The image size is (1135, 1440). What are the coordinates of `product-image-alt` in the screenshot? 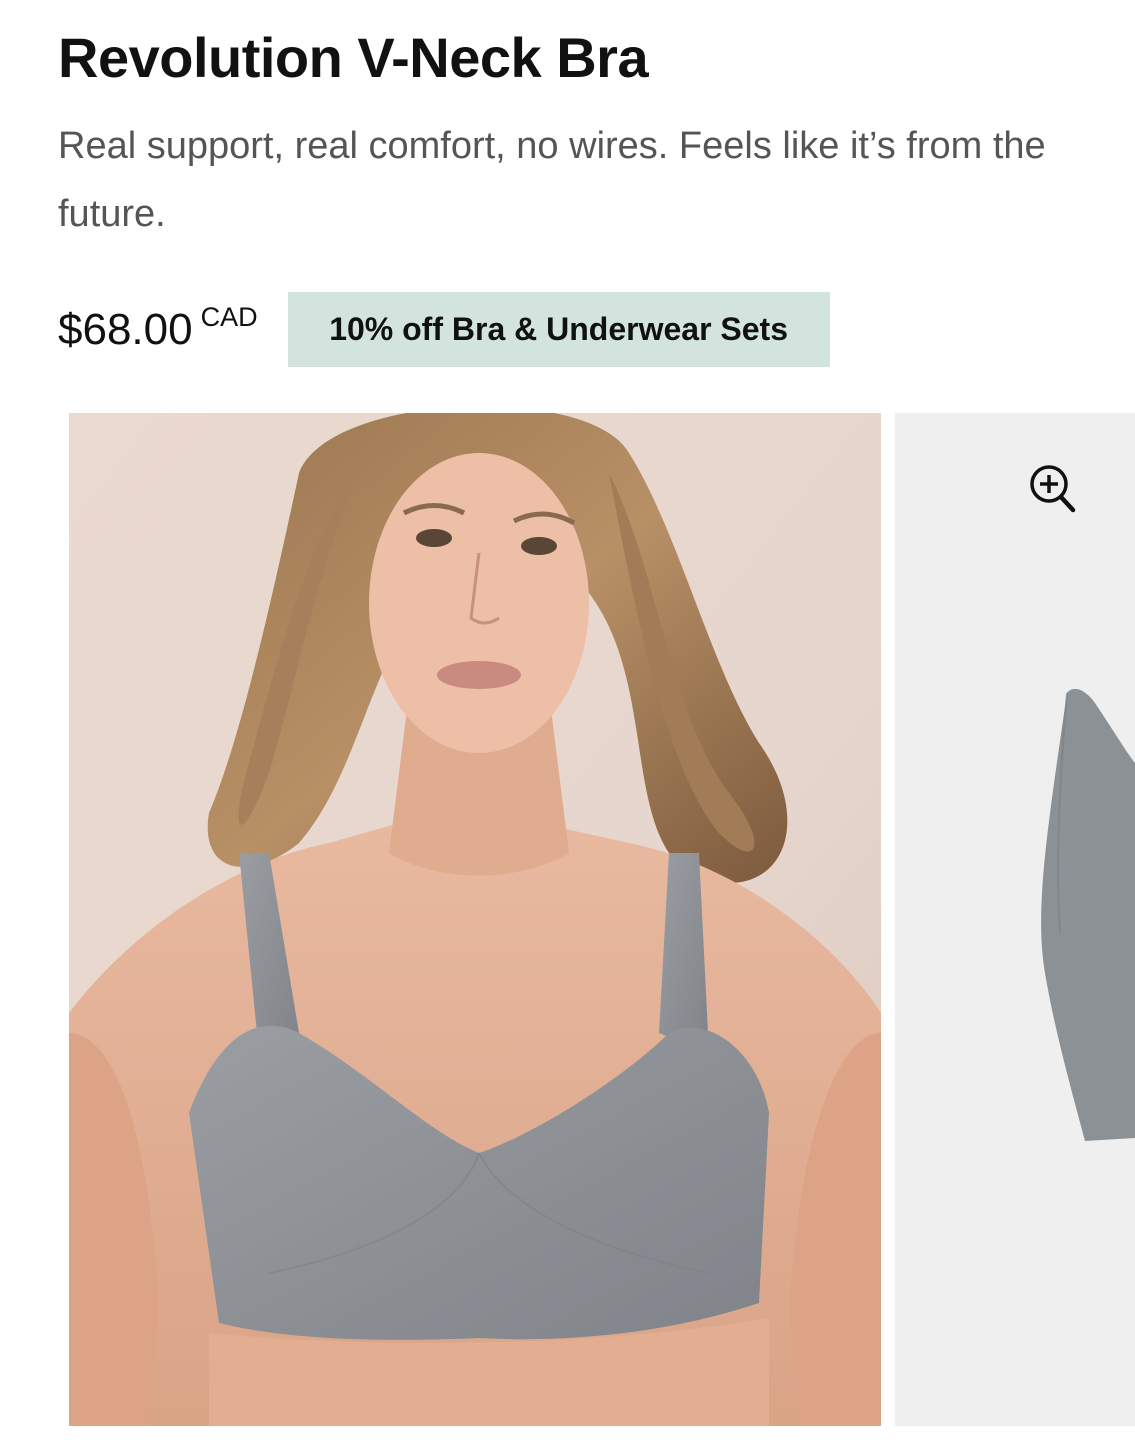 It's located at (1015, 919).